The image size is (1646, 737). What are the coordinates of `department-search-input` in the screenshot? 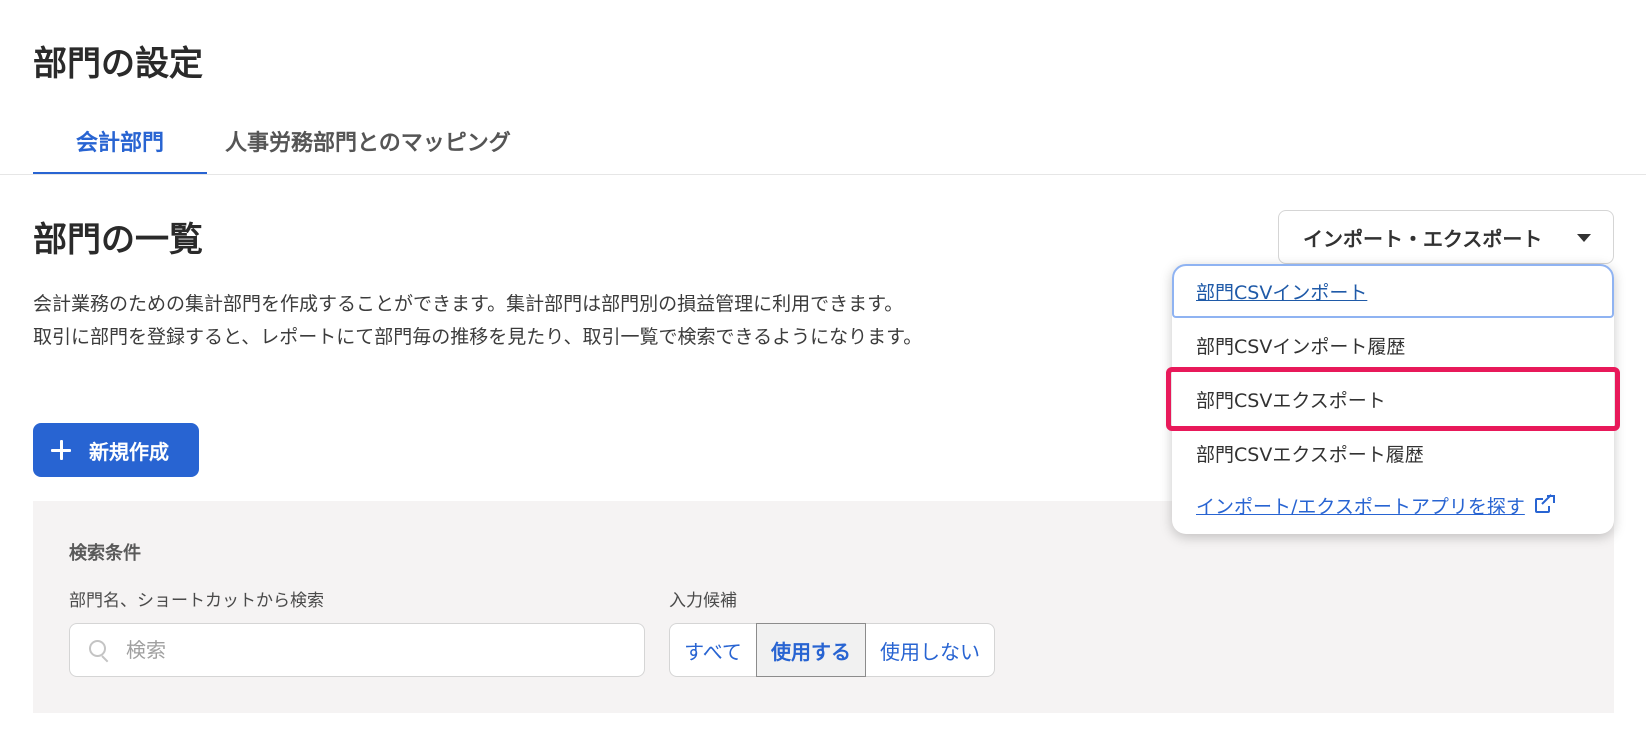 It's located at (356, 650).